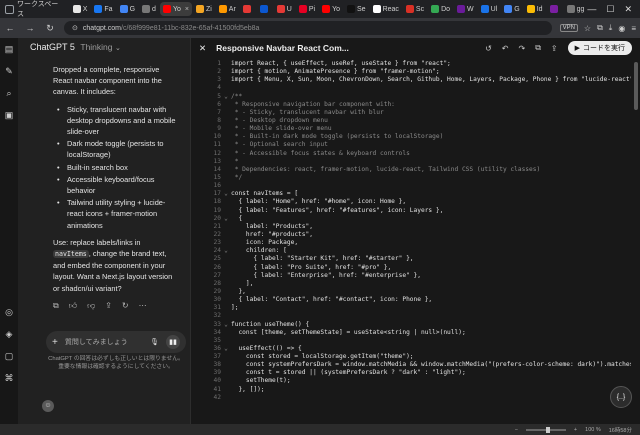  I want to click on minimize-icon: —, so click(591, 9).